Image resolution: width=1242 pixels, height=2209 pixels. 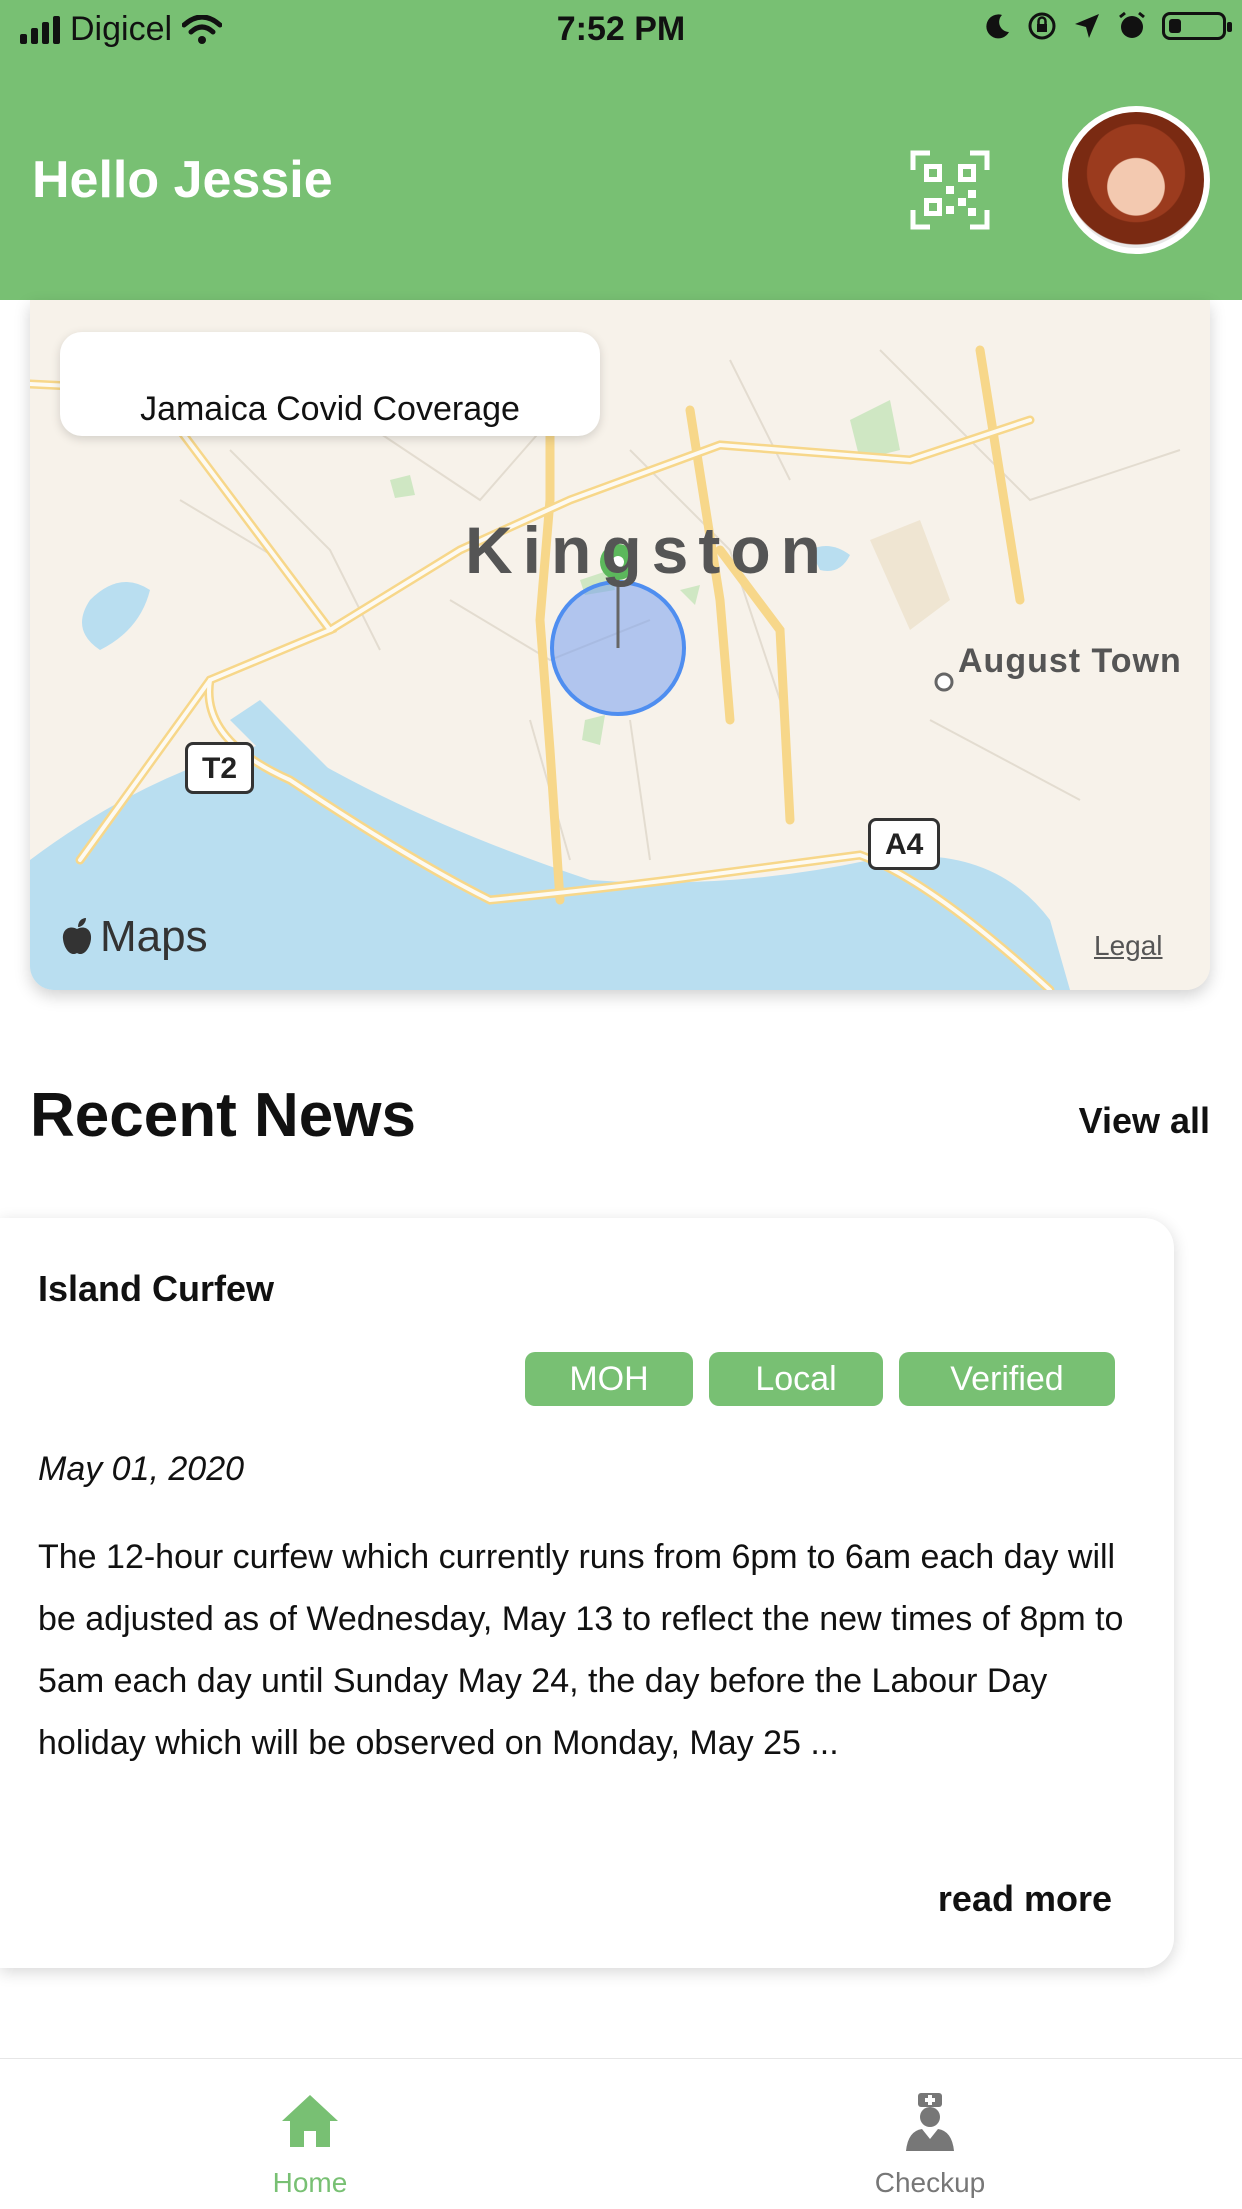 I want to click on tag-moh: MOH, so click(x=609, y=1379).